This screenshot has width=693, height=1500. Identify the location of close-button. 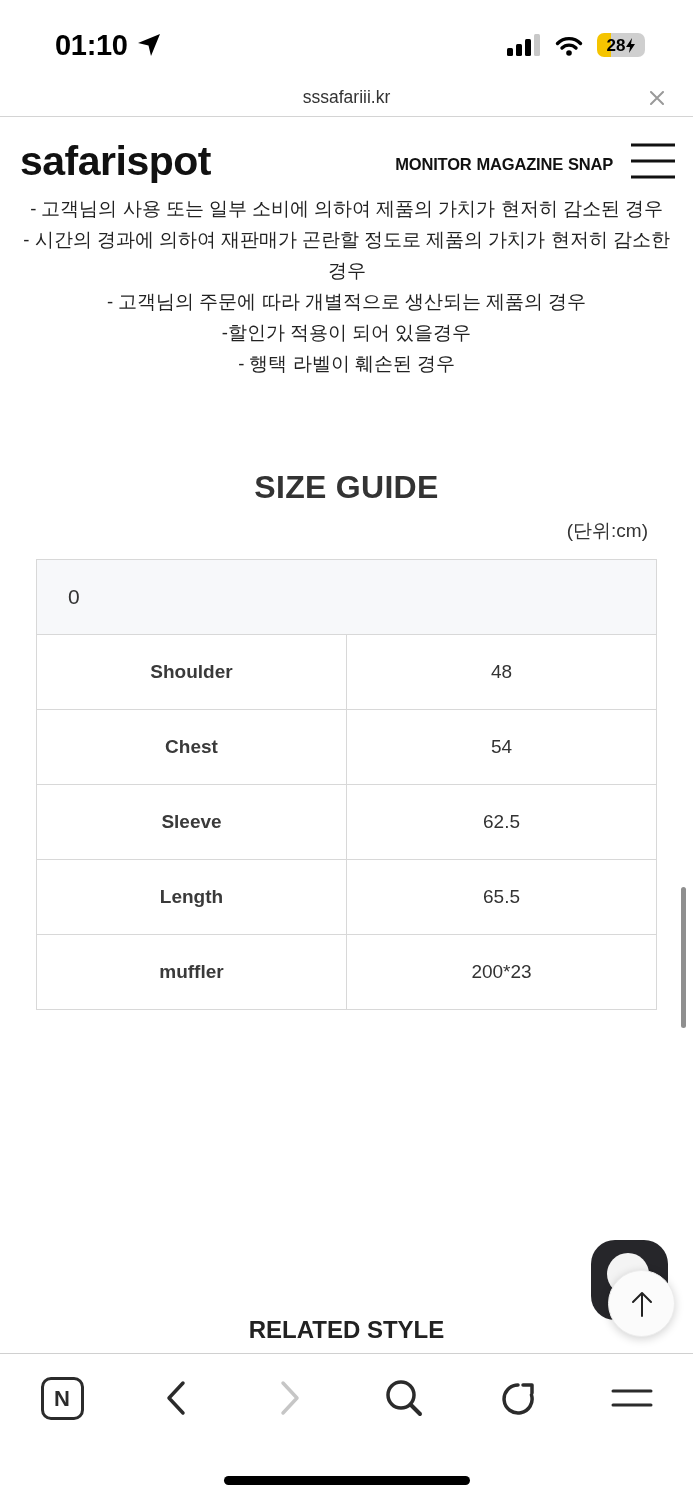
(657, 98).